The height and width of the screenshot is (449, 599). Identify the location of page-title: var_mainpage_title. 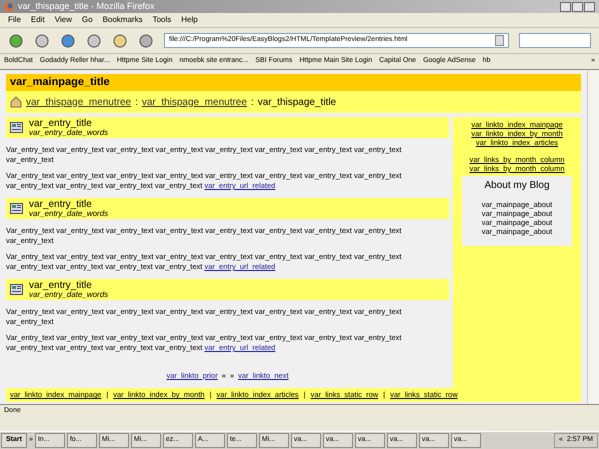
(293, 82).